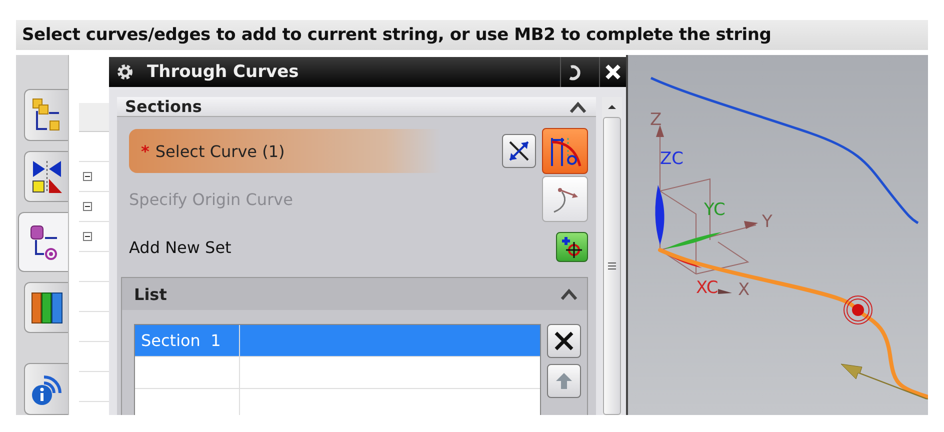 The width and height of the screenshot is (944, 432). Describe the element at coordinates (151, 294) in the screenshot. I see `group-title: List` at that location.